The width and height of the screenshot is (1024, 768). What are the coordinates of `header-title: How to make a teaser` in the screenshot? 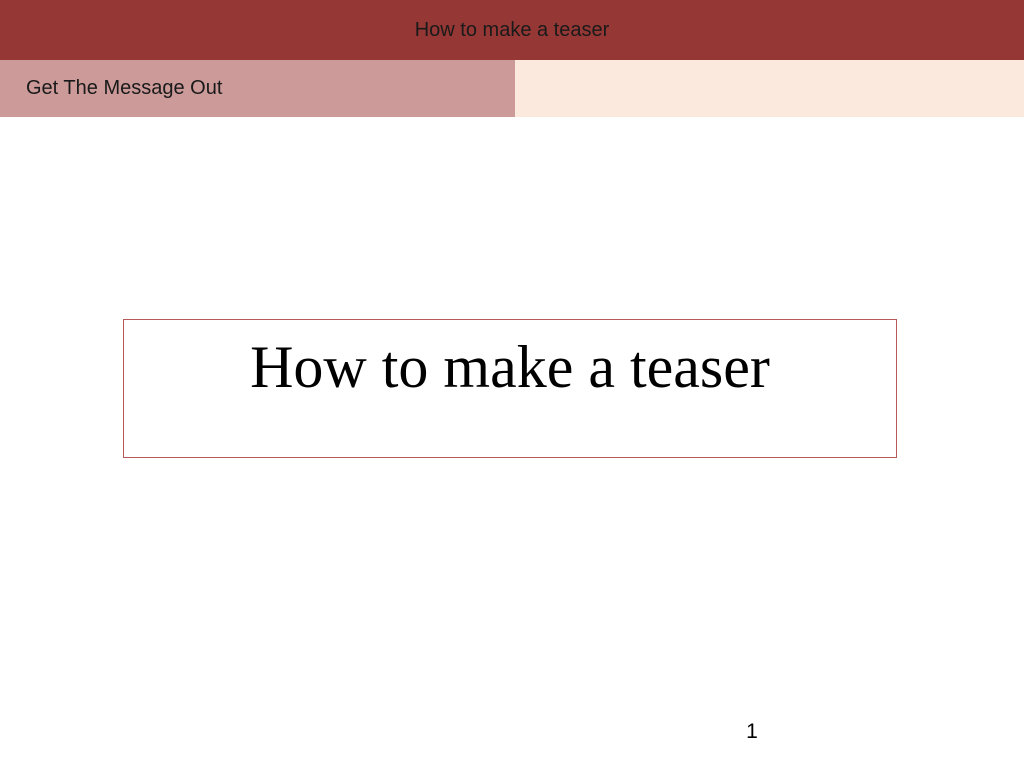 It's located at (512, 29).